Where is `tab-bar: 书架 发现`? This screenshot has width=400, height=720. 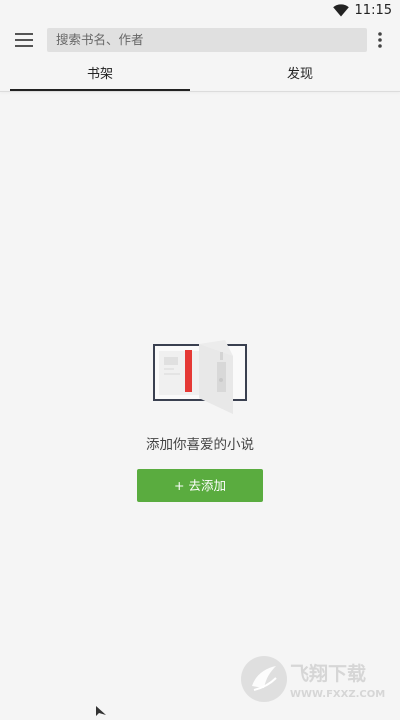 tab-bar: 书架 发现 is located at coordinates (200, 75).